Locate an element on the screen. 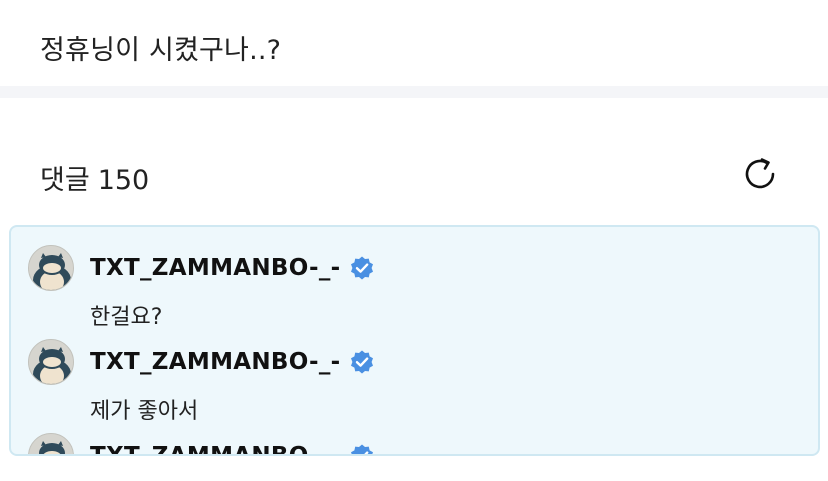 This screenshot has height=481, width=828. section-divider is located at coordinates (414, 92).